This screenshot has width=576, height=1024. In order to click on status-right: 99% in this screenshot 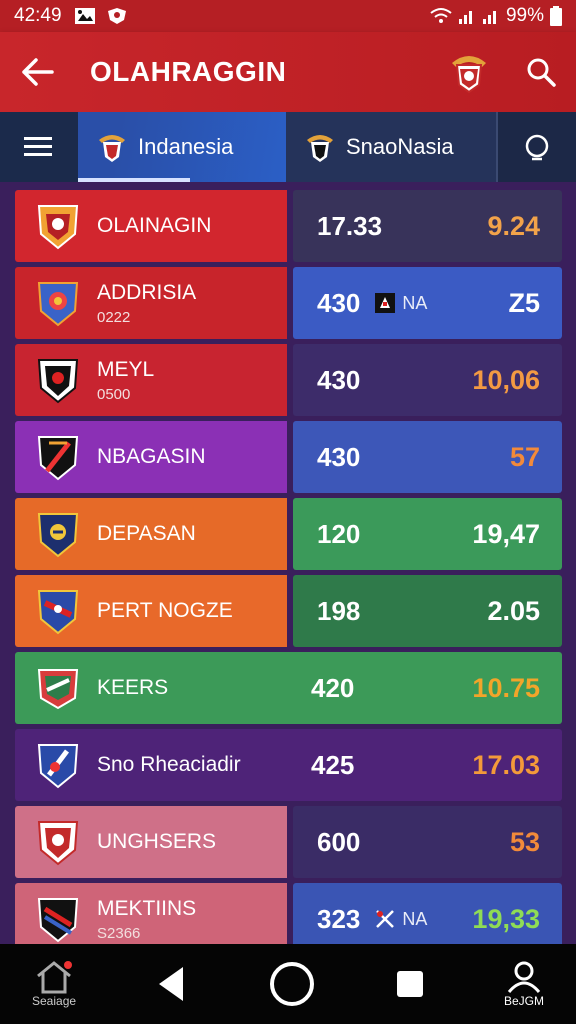, I will do `click(496, 16)`.